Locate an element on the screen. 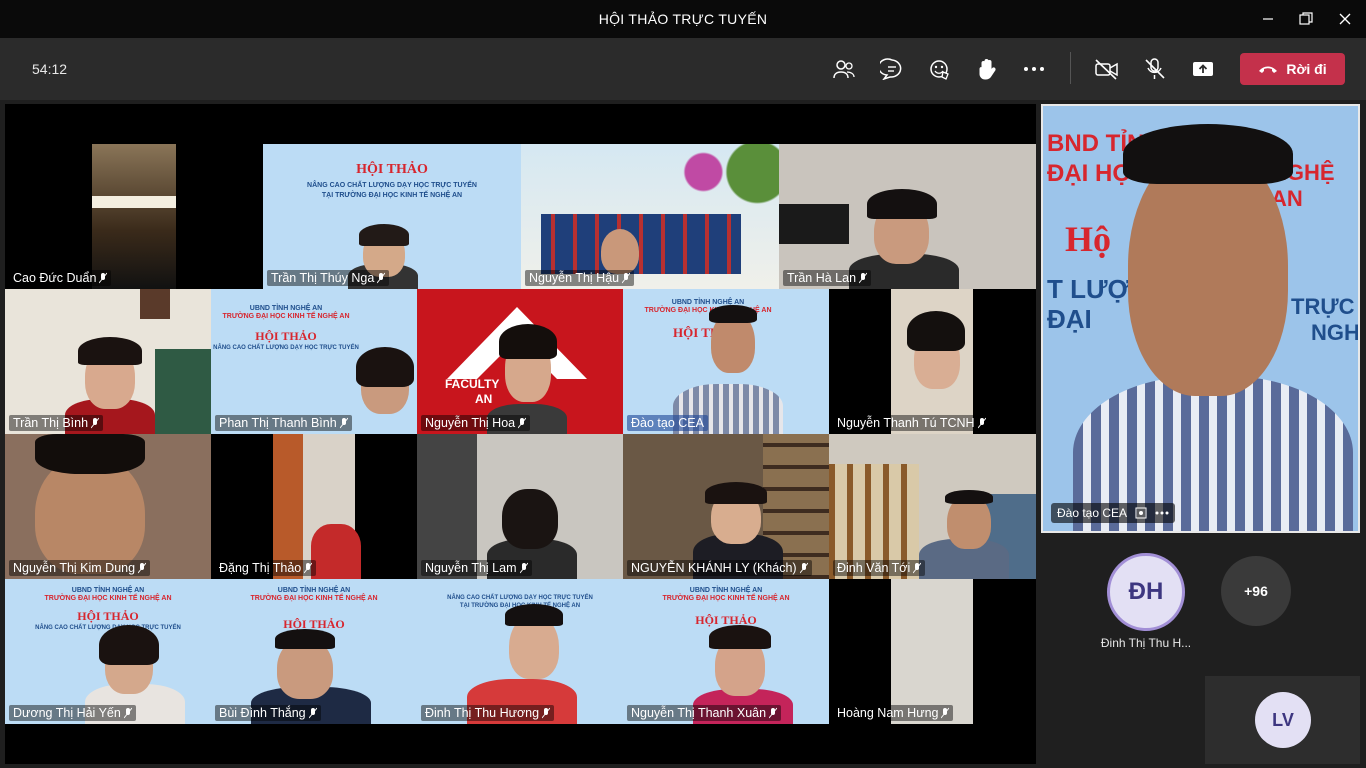  camera-off-icon is located at coordinates (1106, 69).